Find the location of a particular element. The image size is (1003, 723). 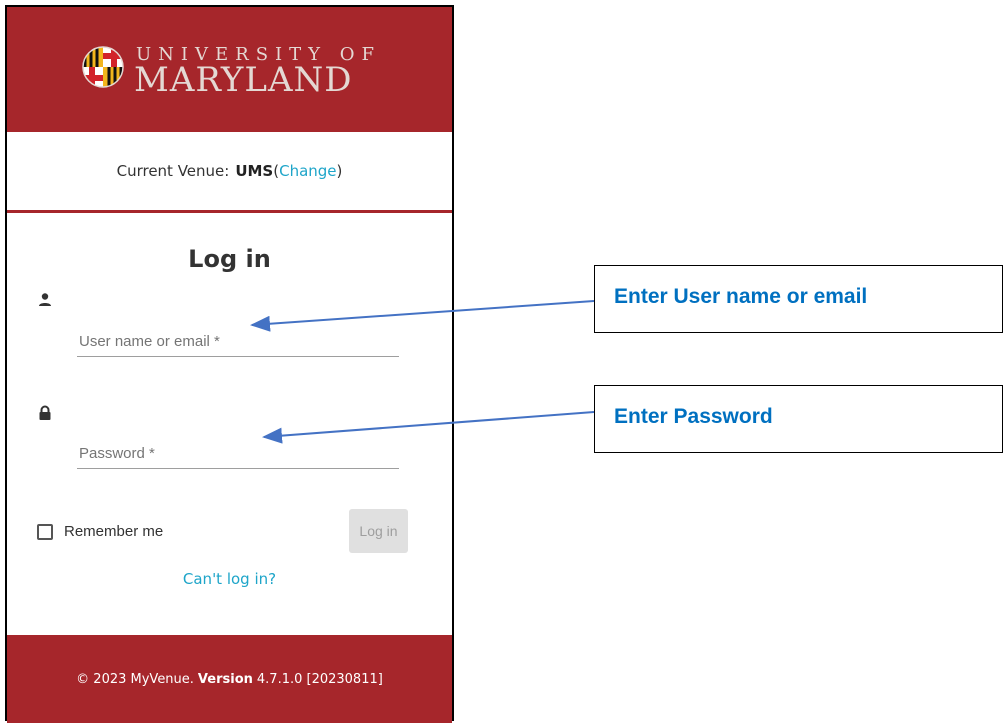

maryland-seal-icon is located at coordinates (103, 67).